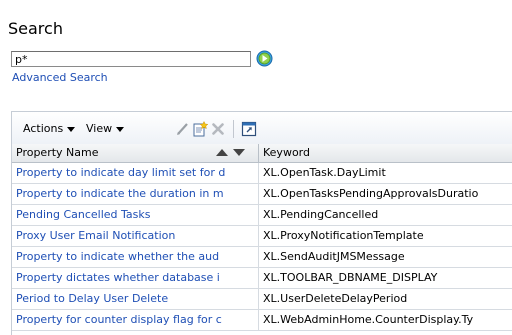 The image size is (512, 335). I want to click on property-name-cell: Pending Cancelled Tasks, so click(135, 215).